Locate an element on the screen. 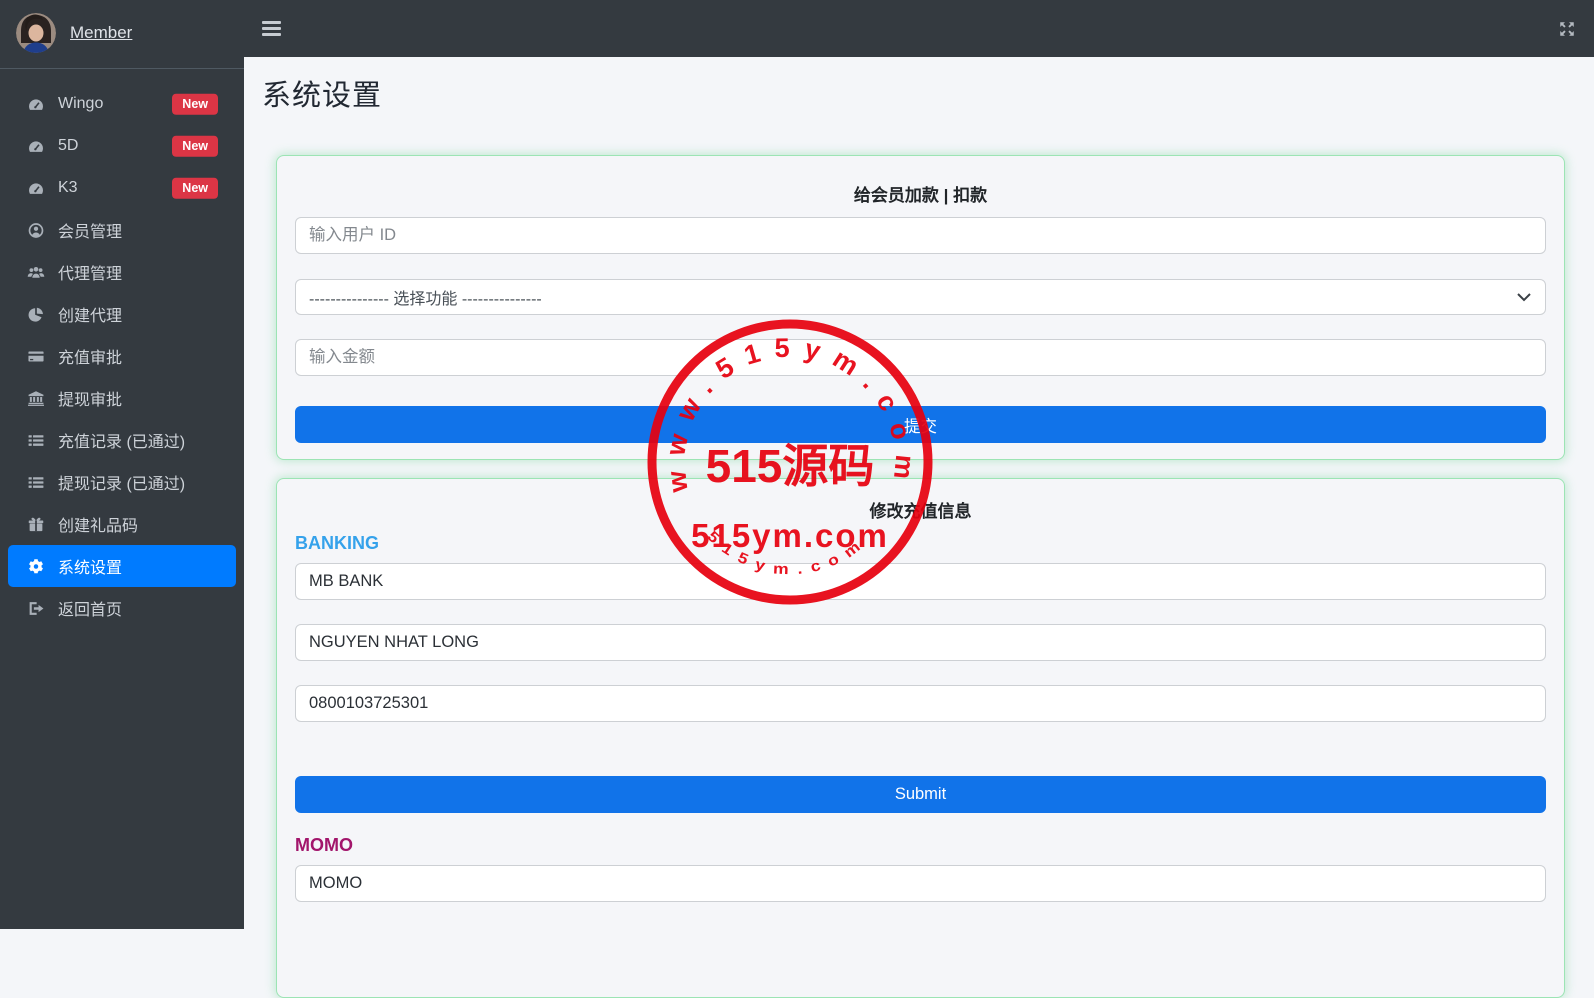 This screenshot has height=998, width=1594. sidebar-item-label: 创建代理 is located at coordinates (90, 314).